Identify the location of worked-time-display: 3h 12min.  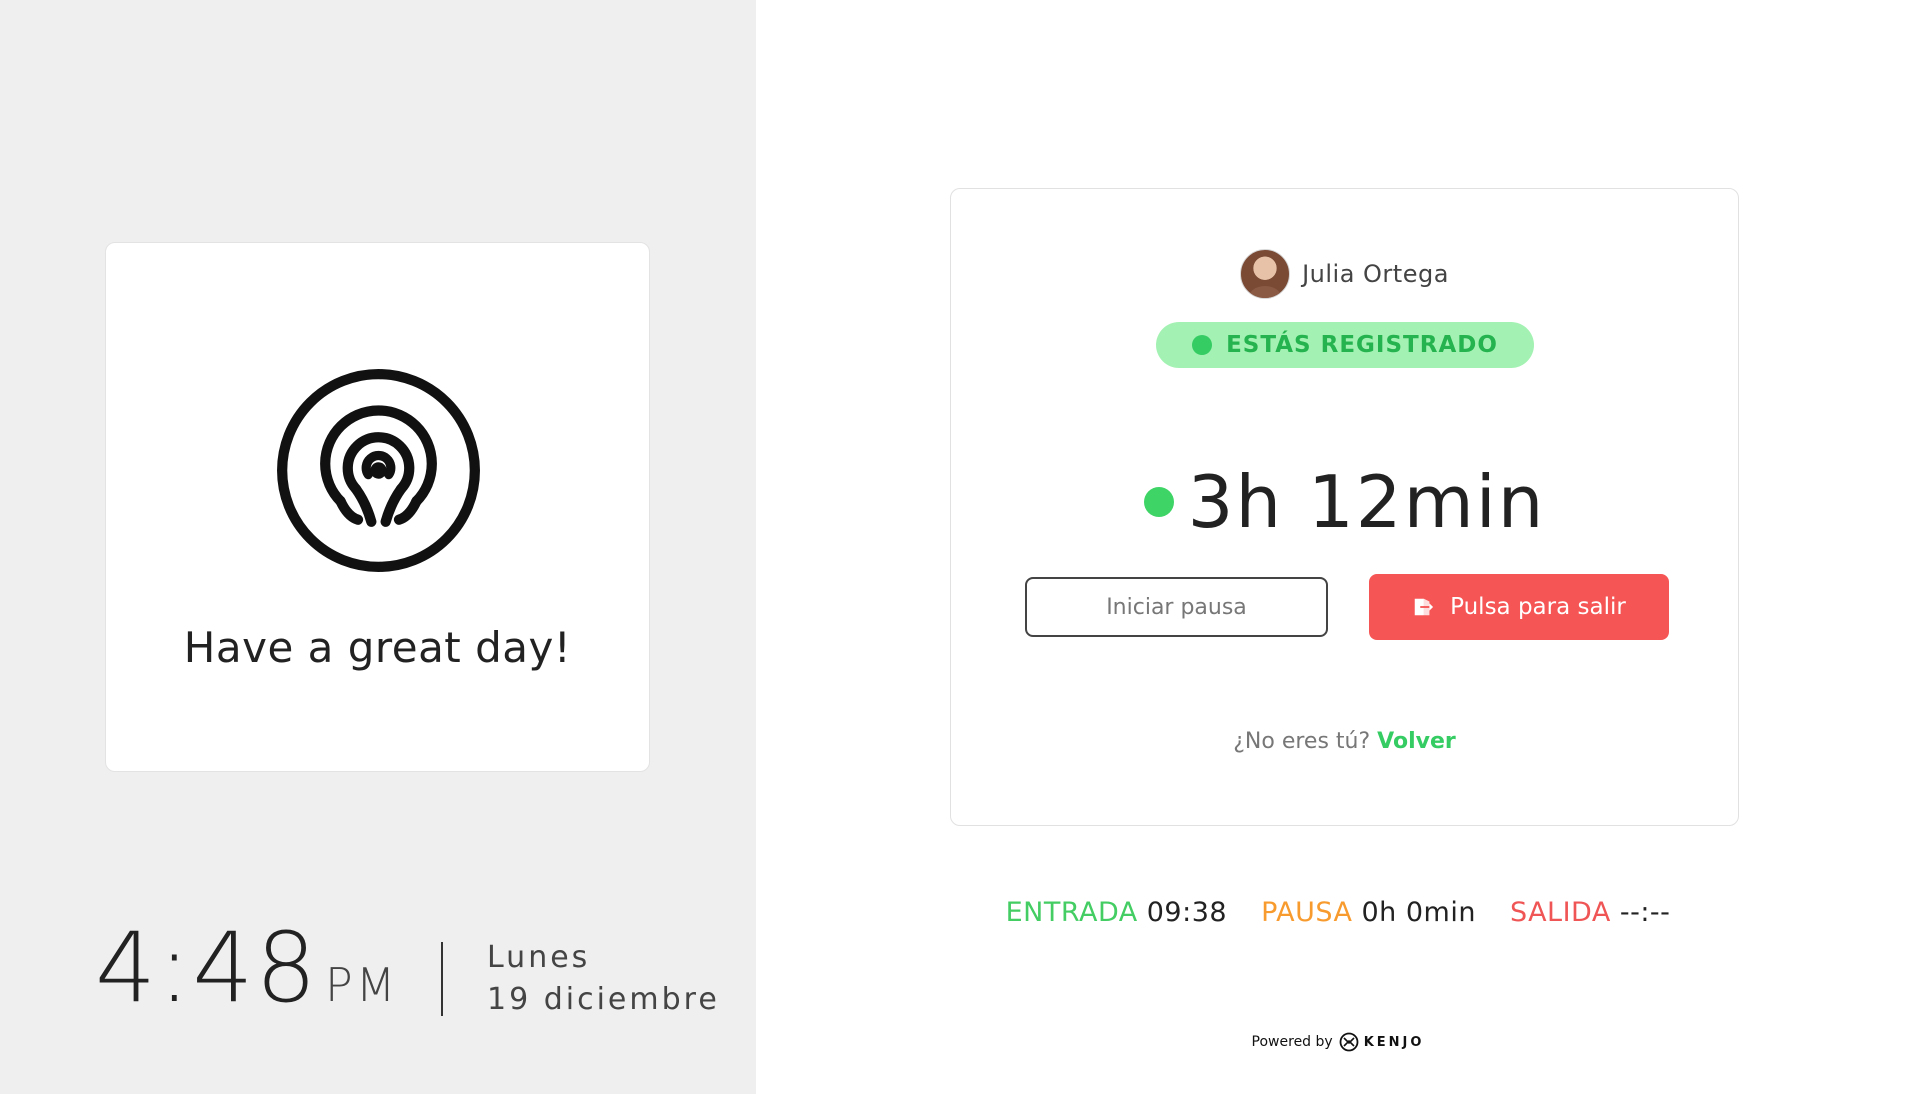
(1344, 502).